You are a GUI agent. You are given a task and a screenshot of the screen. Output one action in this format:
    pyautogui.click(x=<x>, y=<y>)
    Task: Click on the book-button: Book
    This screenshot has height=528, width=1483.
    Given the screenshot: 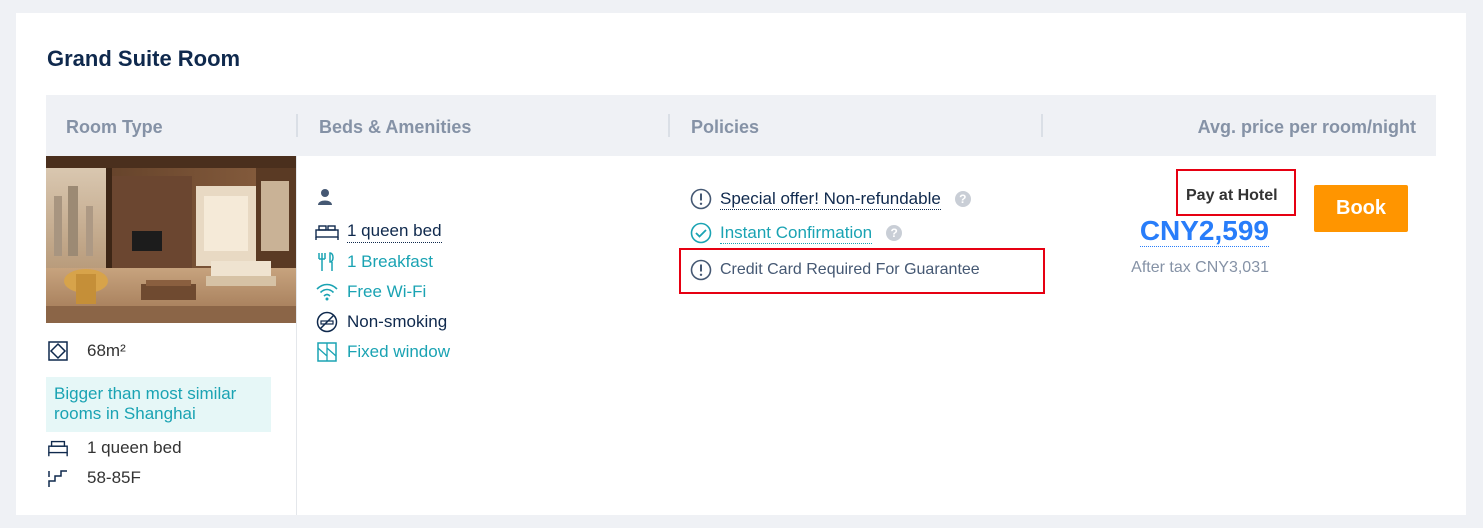 What is the action you would take?
    pyautogui.click(x=1361, y=208)
    